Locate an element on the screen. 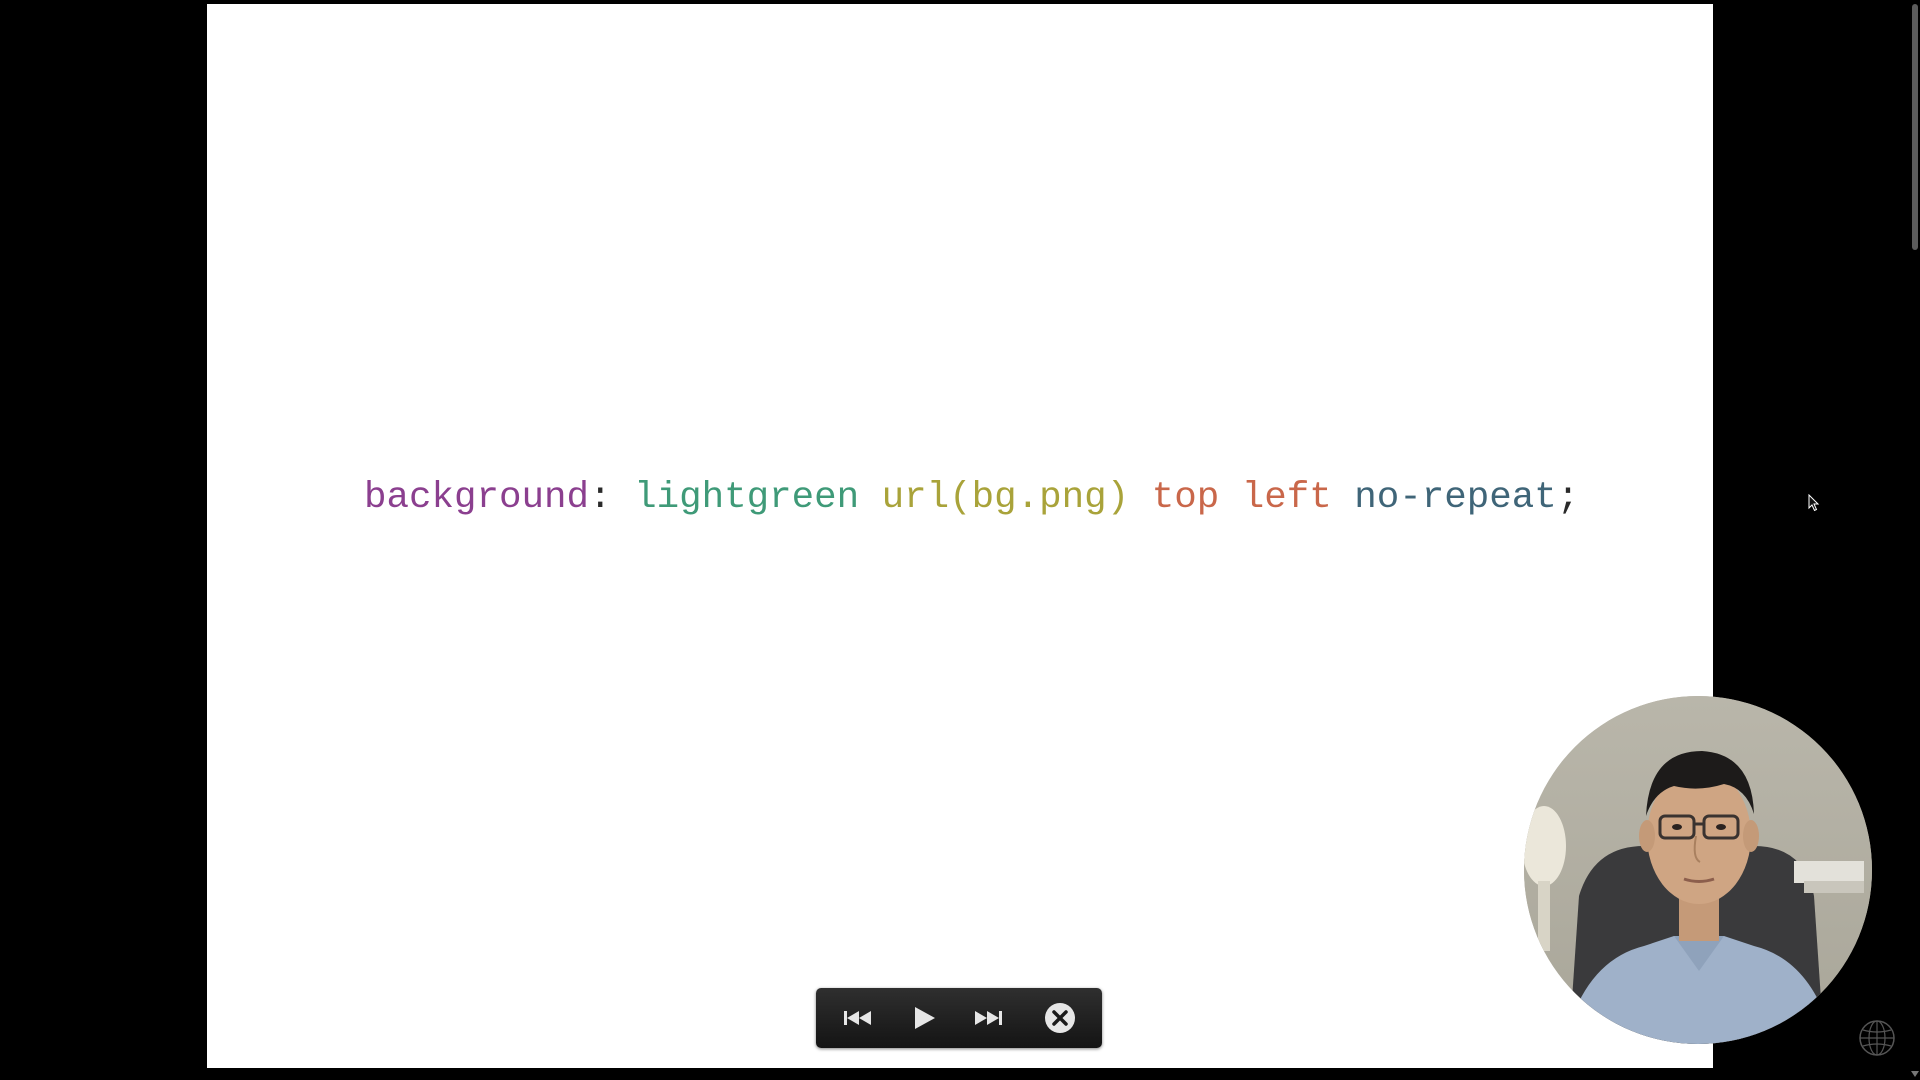 This screenshot has height=1080, width=1920. code-token-left-value: left is located at coordinates (1286, 498).